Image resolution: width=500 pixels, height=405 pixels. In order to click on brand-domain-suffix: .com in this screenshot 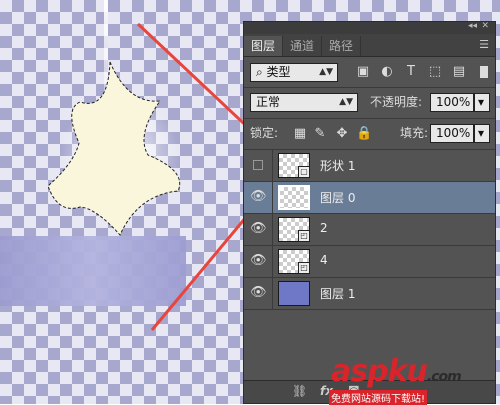, I will do `click(444, 377)`.